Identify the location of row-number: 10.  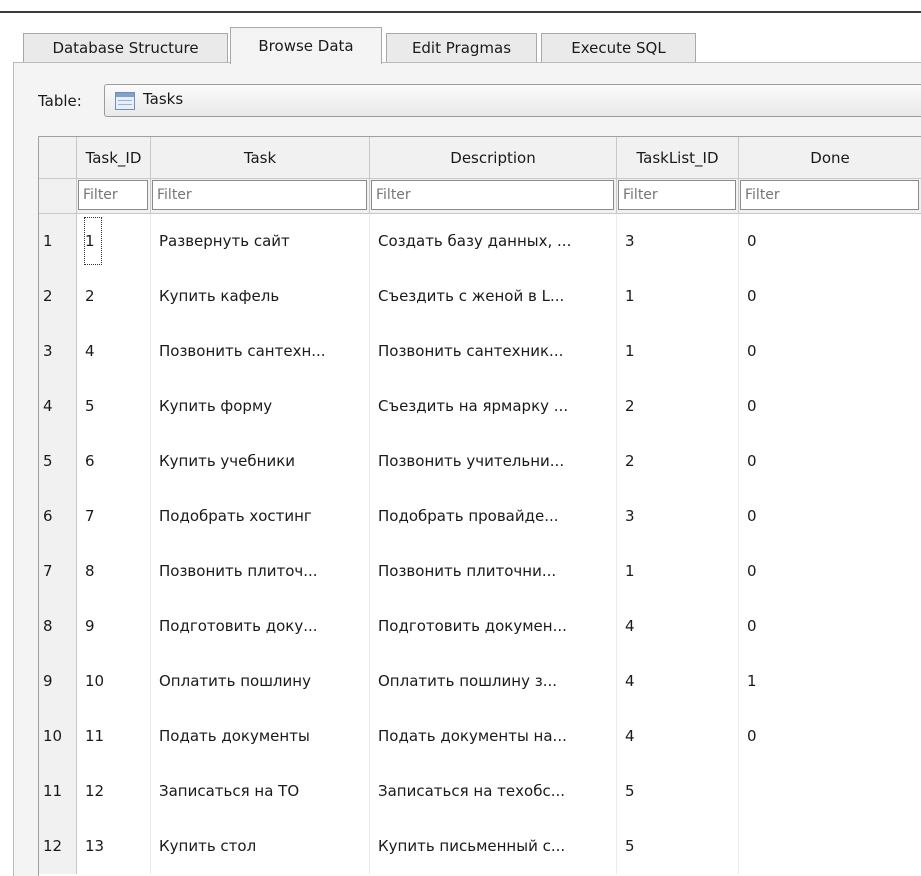
(58, 736).